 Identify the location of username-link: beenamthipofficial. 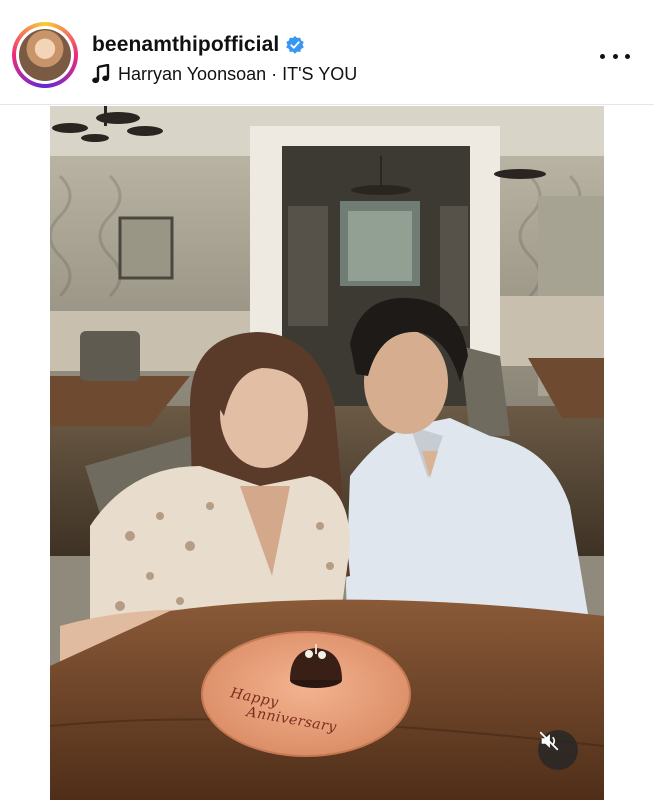
(185, 45).